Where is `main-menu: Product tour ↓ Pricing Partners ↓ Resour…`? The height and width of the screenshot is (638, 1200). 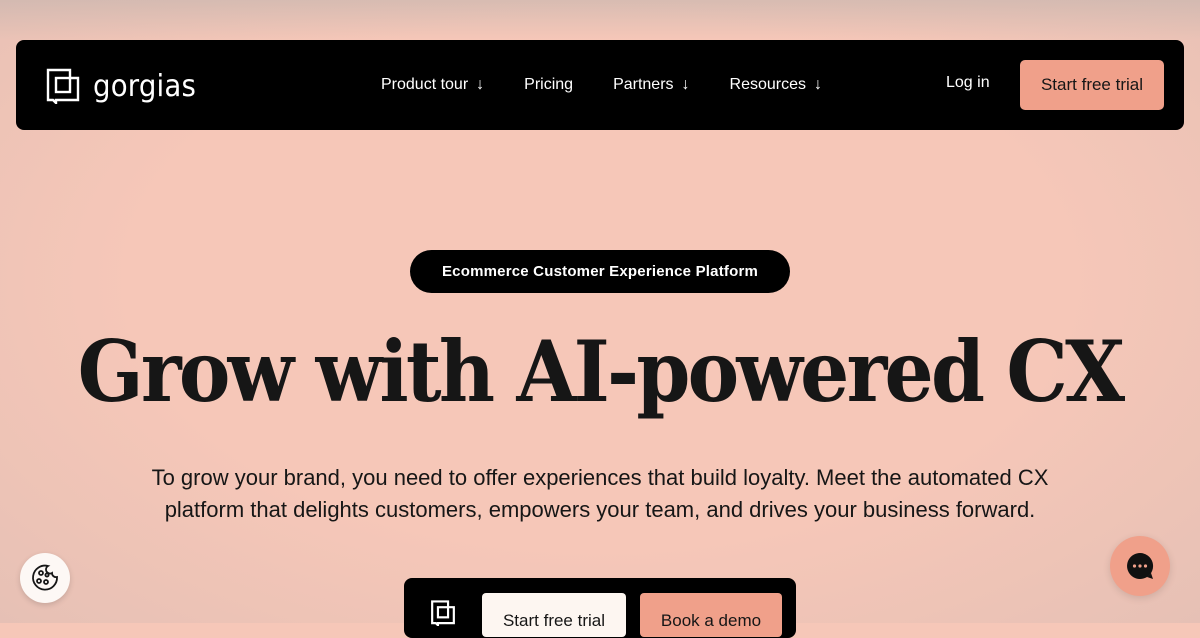 main-menu: Product tour ↓ Pricing Partners ↓ Resour… is located at coordinates (621, 85).